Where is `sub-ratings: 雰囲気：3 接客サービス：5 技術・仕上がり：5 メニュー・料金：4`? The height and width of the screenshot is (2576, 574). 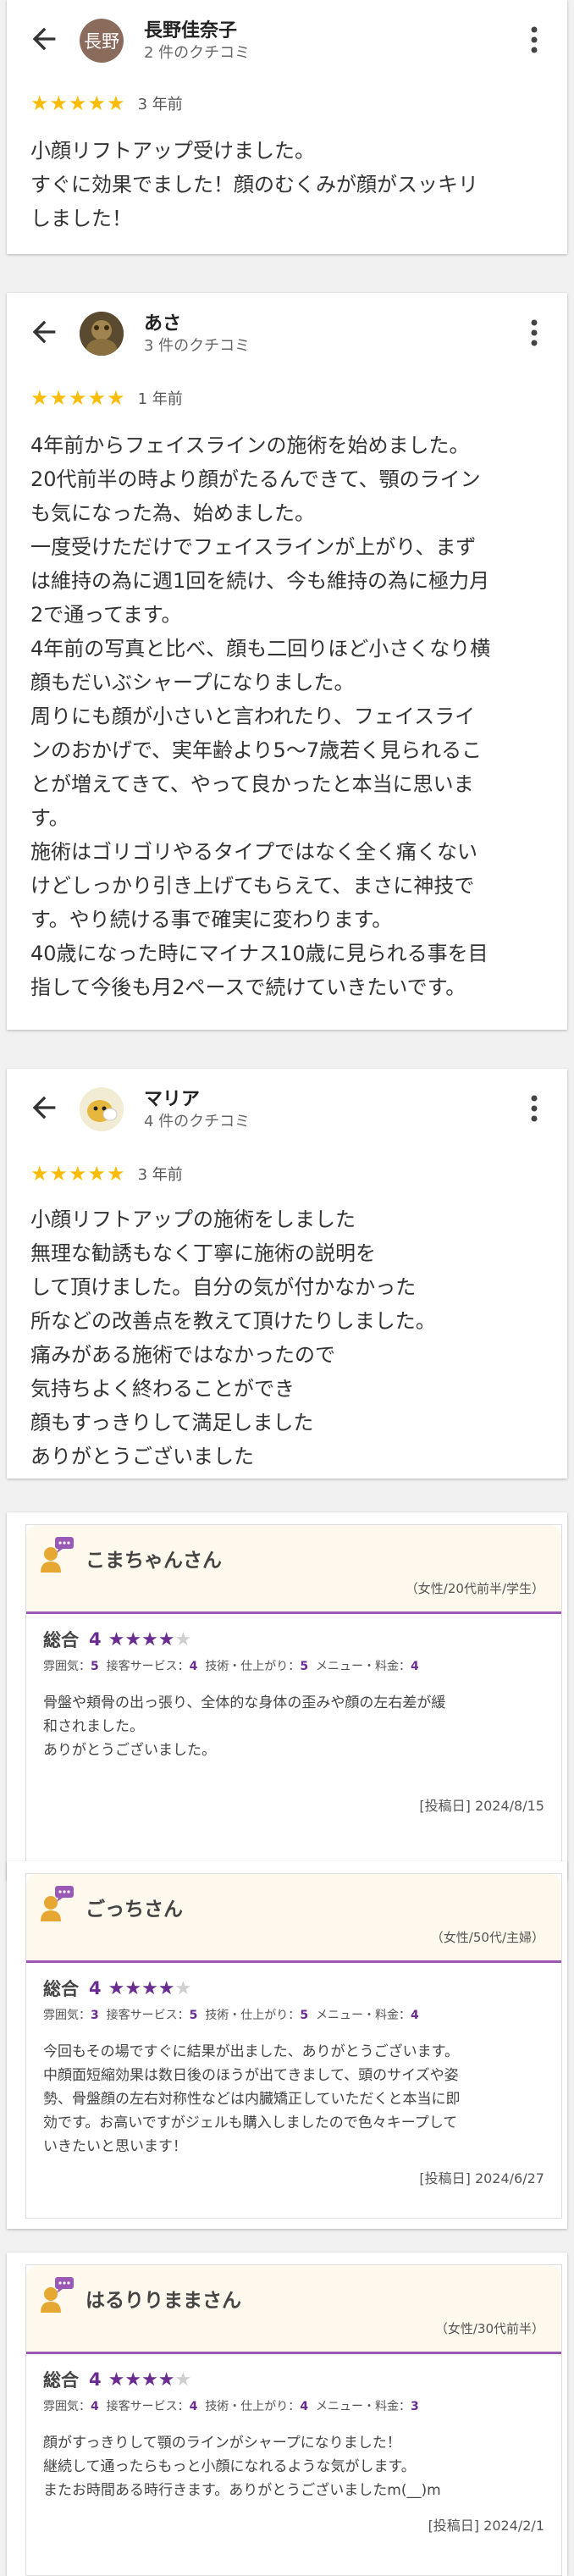 sub-ratings: 雰囲気：3 接客サービス：5 技術・仕上がり：5 メニュー・料金：4 is located at coordinates (231, 2015).